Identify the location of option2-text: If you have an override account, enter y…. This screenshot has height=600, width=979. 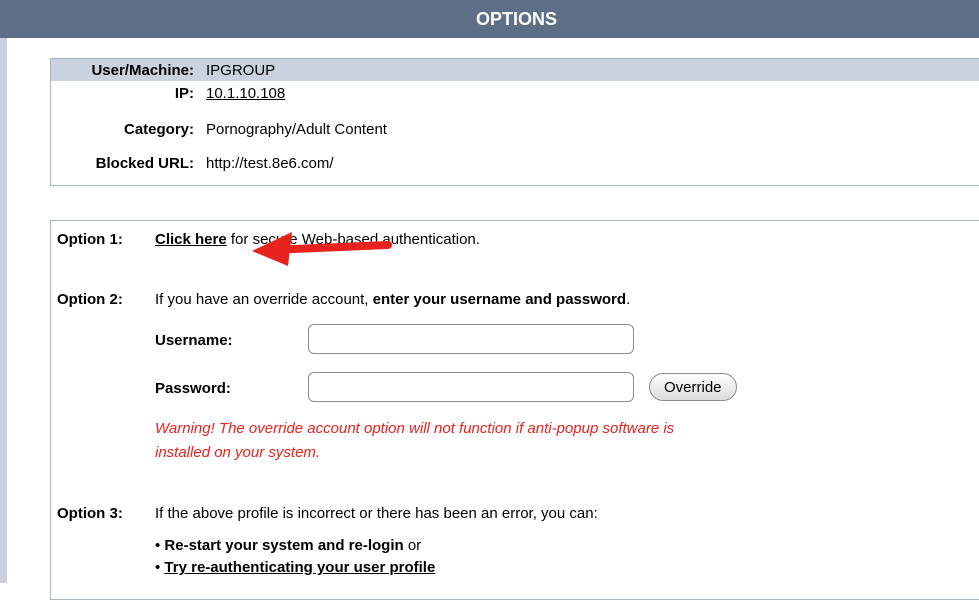
(392, 299).